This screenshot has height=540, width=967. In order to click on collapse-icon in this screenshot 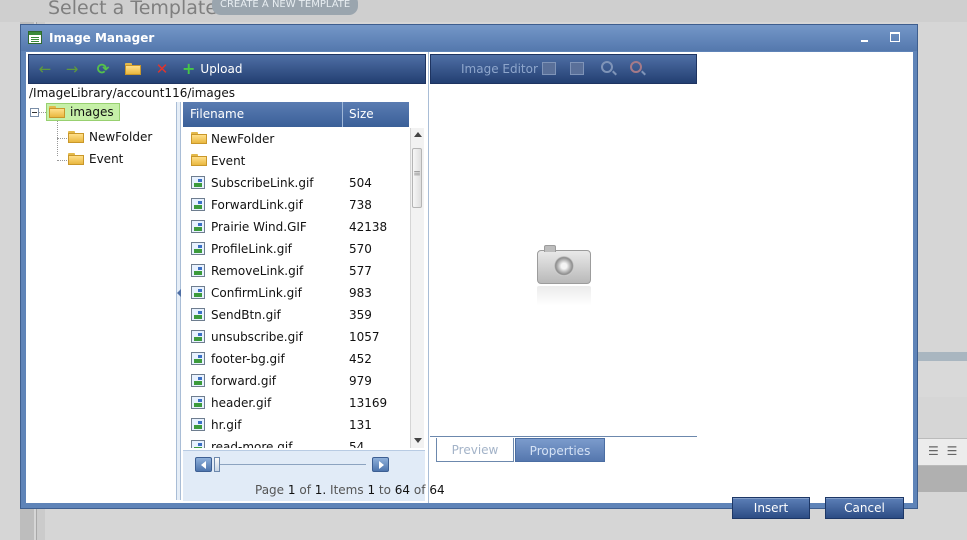, I will do `click(34, 112)`.